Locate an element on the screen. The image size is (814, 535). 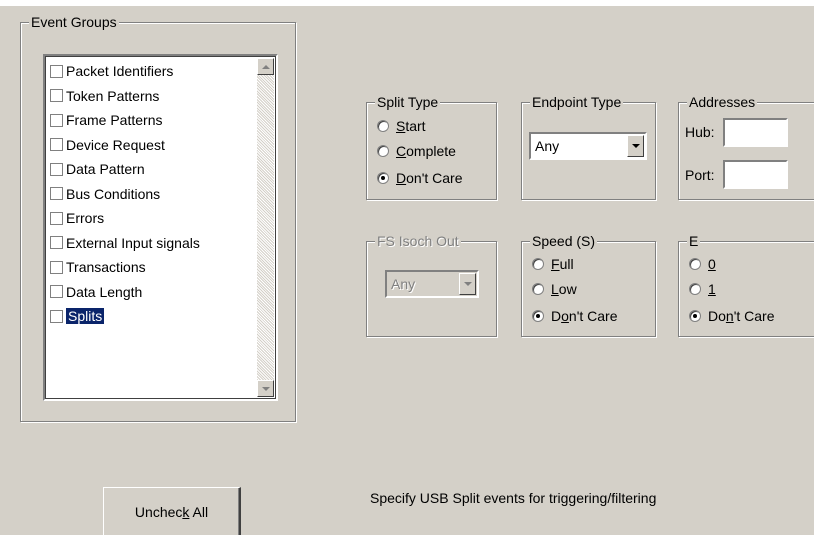
fs-isoch-out-dropdown: Any is located at coordinates (432, 284).